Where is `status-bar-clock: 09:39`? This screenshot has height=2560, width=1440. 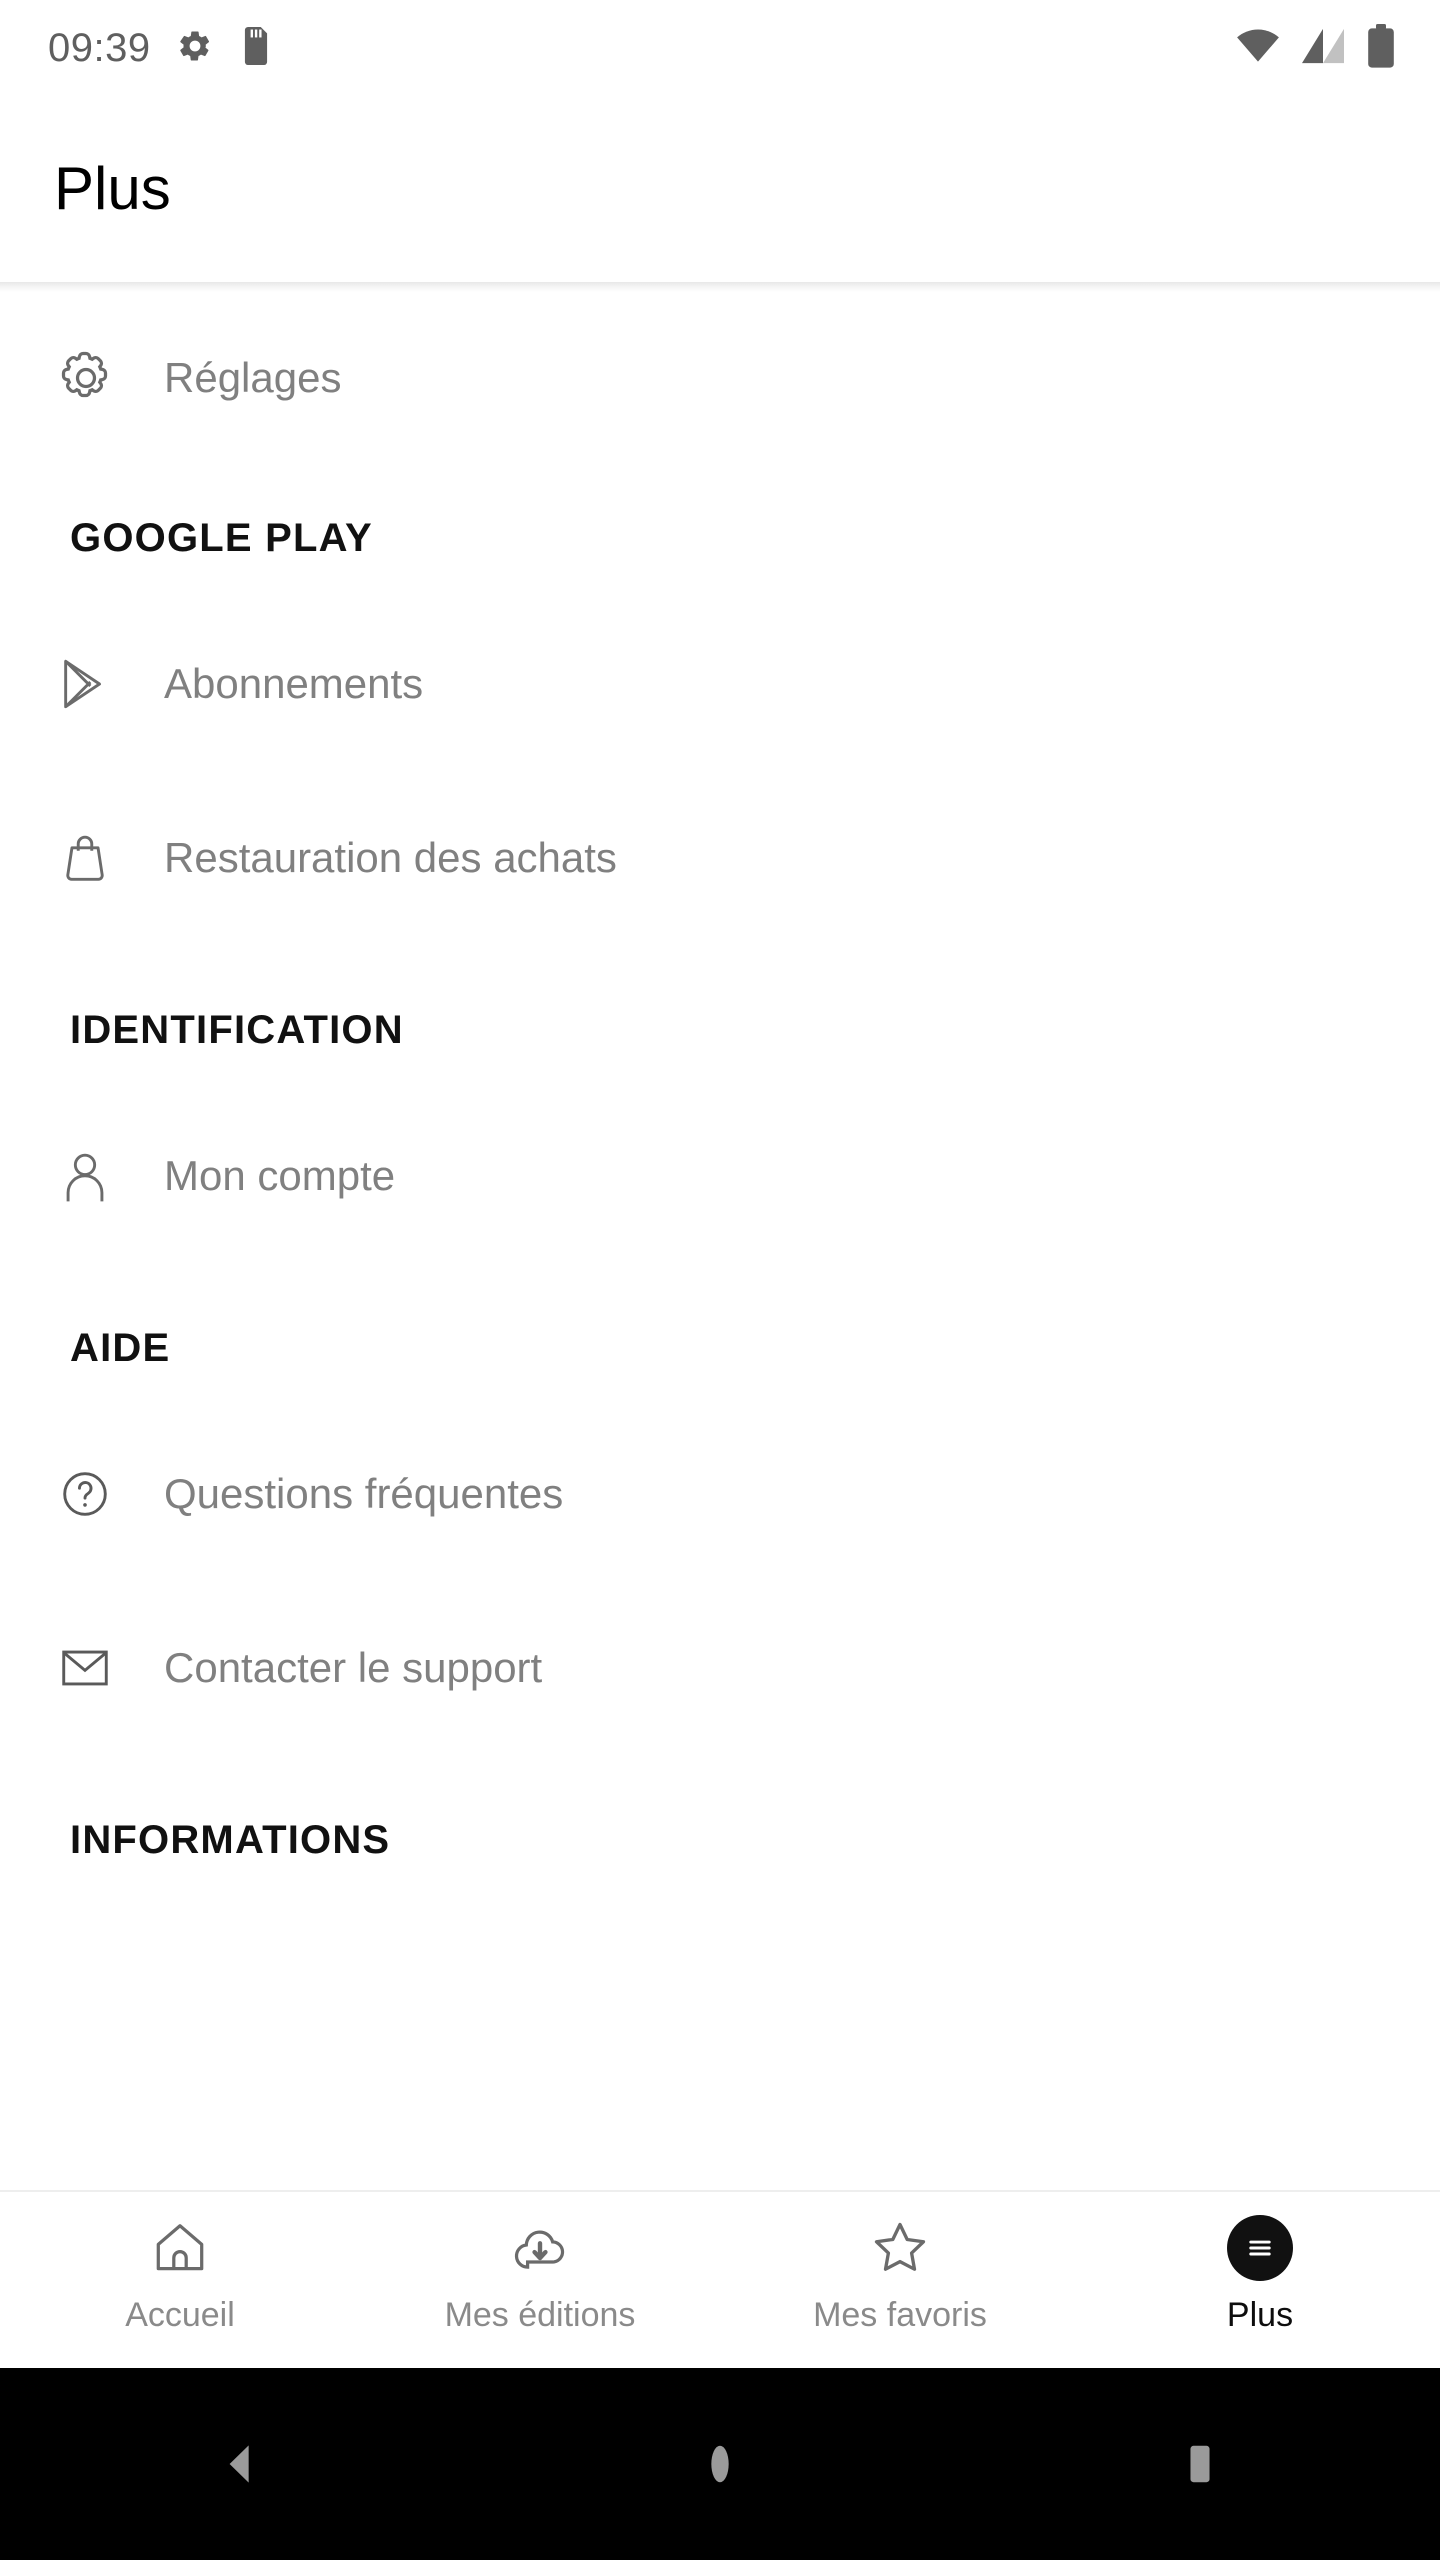 status-bar-clock: 09:39 is located at coordinates (99, 48).